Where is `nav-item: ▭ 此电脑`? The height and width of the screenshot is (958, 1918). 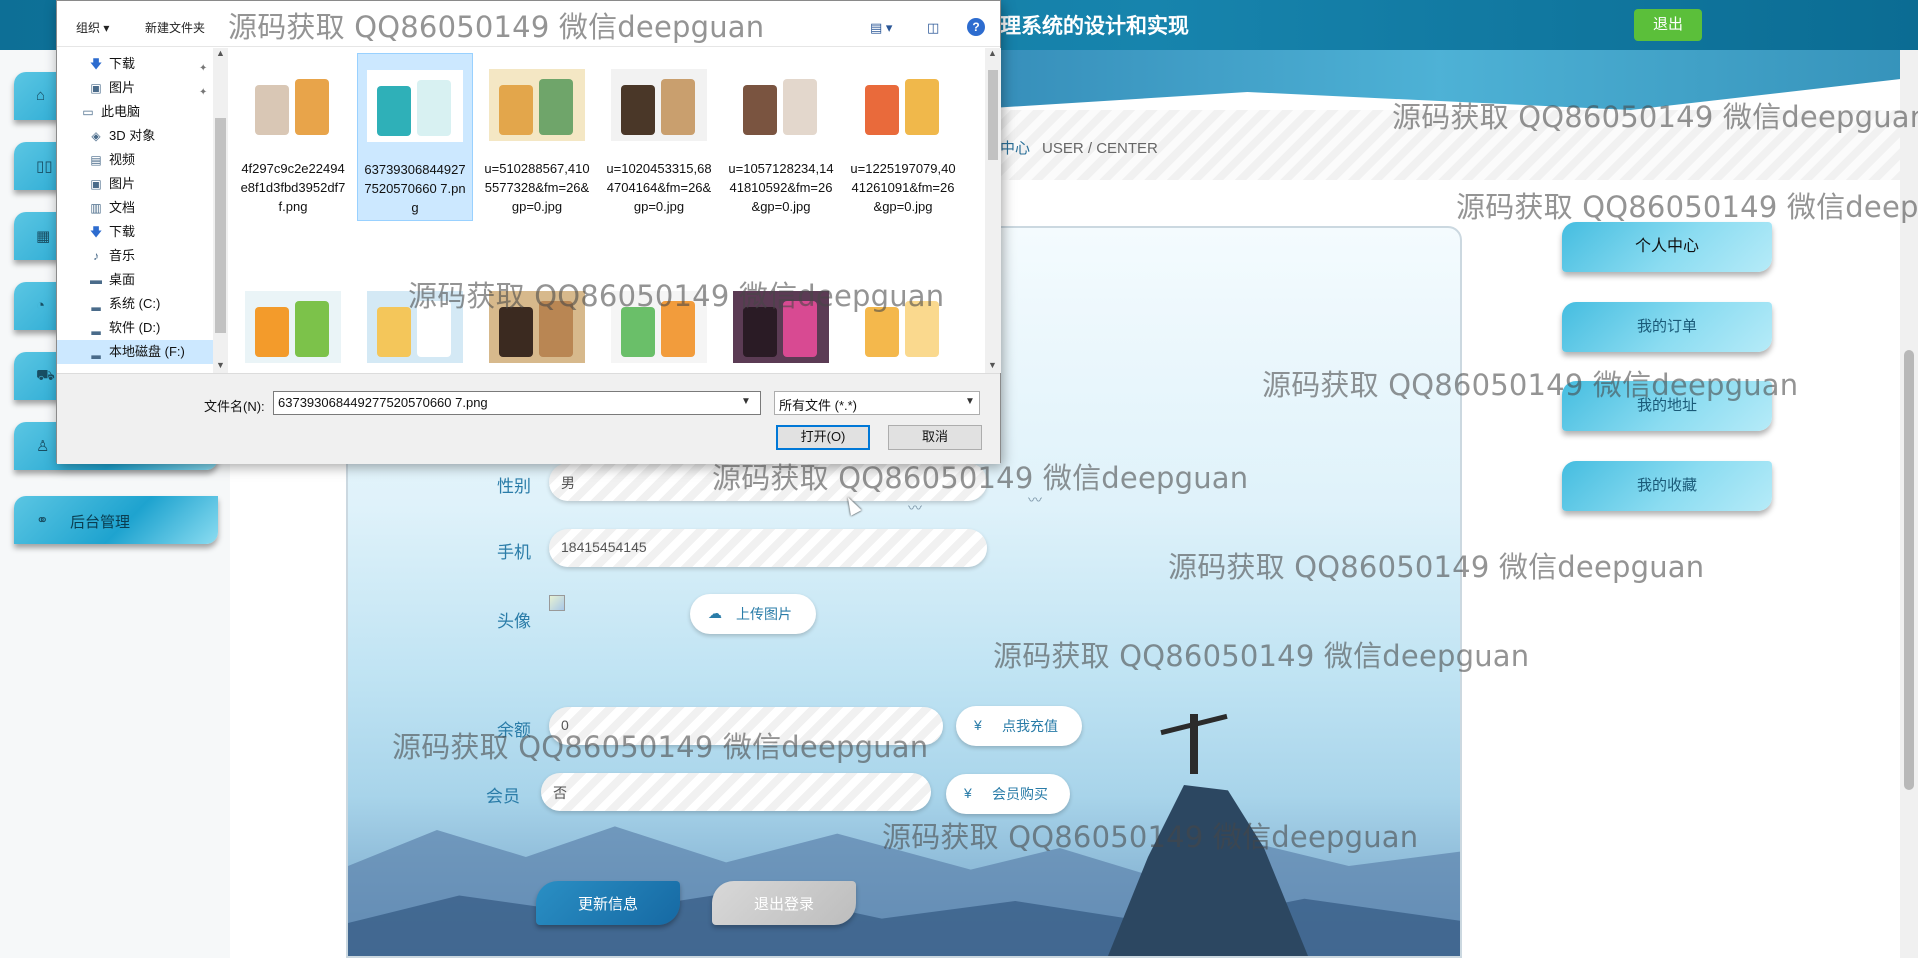 nav-item: ▭ 此电脑 is located at coordinates (137, 112).